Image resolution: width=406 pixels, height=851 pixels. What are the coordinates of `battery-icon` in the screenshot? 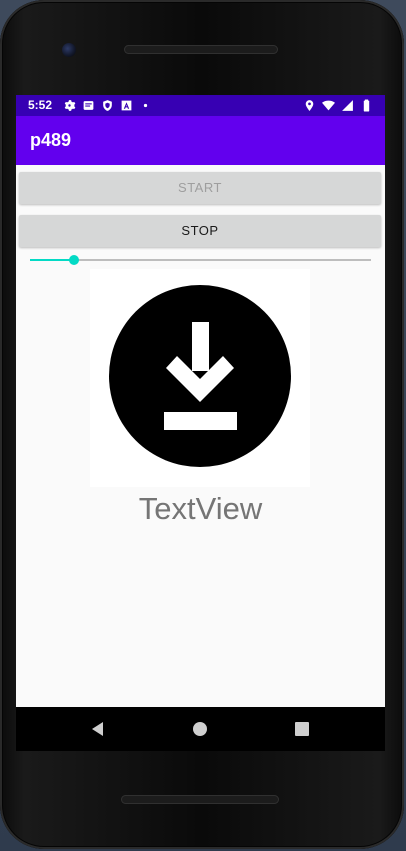 It's located at (366, 105).